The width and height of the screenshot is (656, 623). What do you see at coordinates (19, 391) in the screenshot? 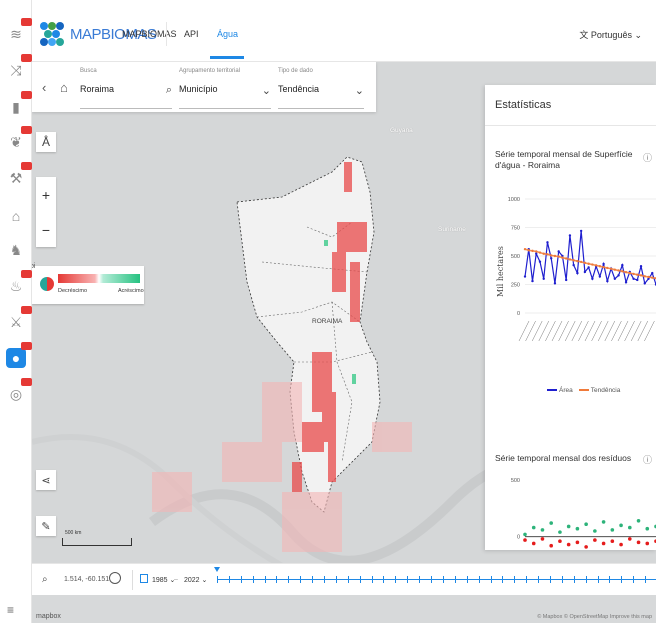
I see `rail-item-soil: ◎` at bounding box center [19, 391].